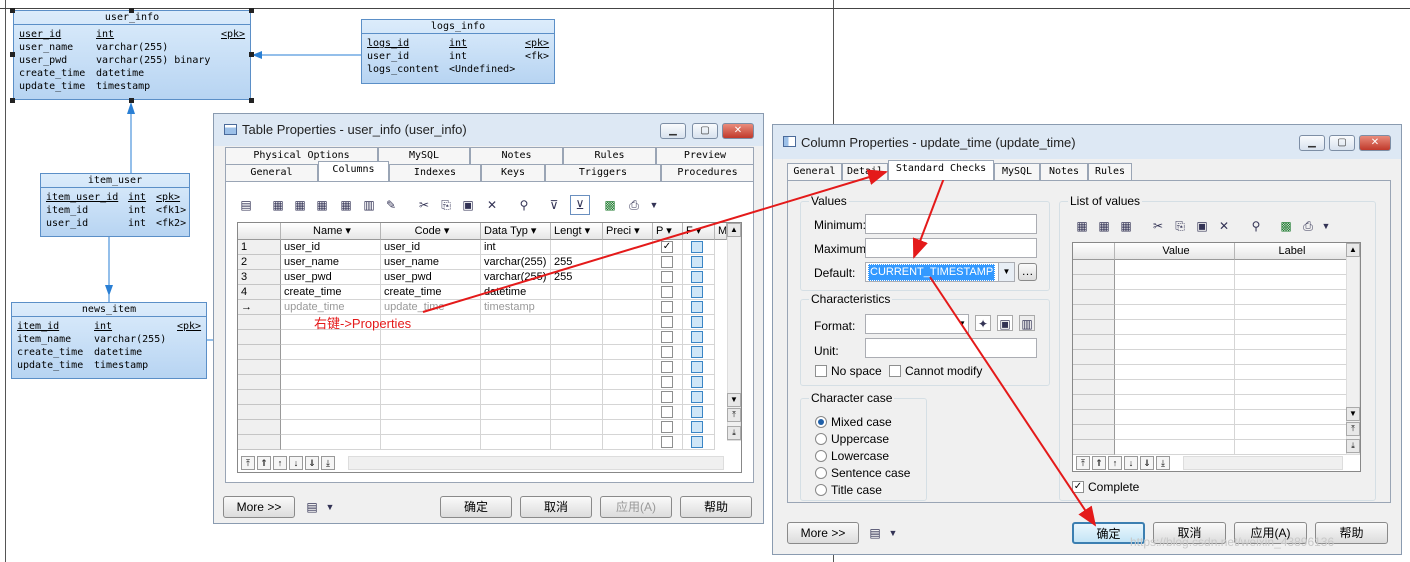 The height and width of the screenshot is (562, 1410). Describe the element at coordinates (516, 307) in the screenshot. I see `table-cell: timestamp` at that location.